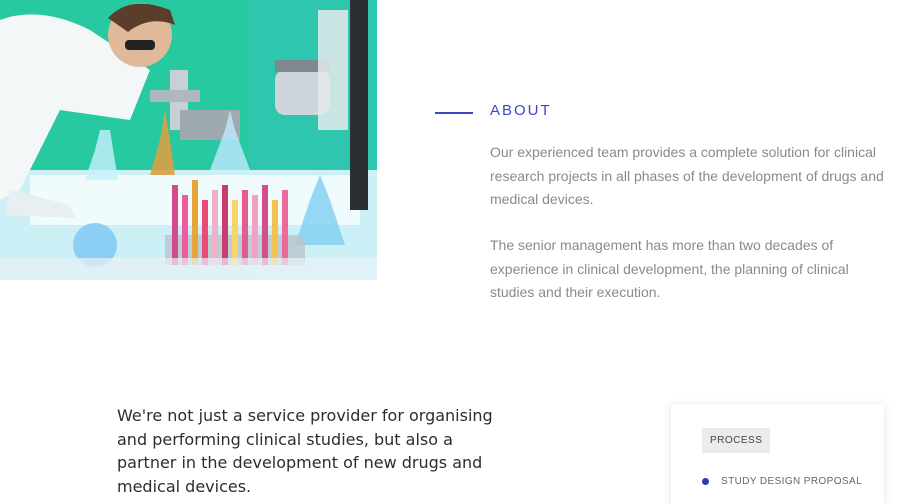 The height and width of the screenshot is (504, 923). What do you see at coordinates (792, 481) in the screenshot?
I see `process-step-label: STUDY DESIGN PROPOSAL` at bounding box center [792, 481].